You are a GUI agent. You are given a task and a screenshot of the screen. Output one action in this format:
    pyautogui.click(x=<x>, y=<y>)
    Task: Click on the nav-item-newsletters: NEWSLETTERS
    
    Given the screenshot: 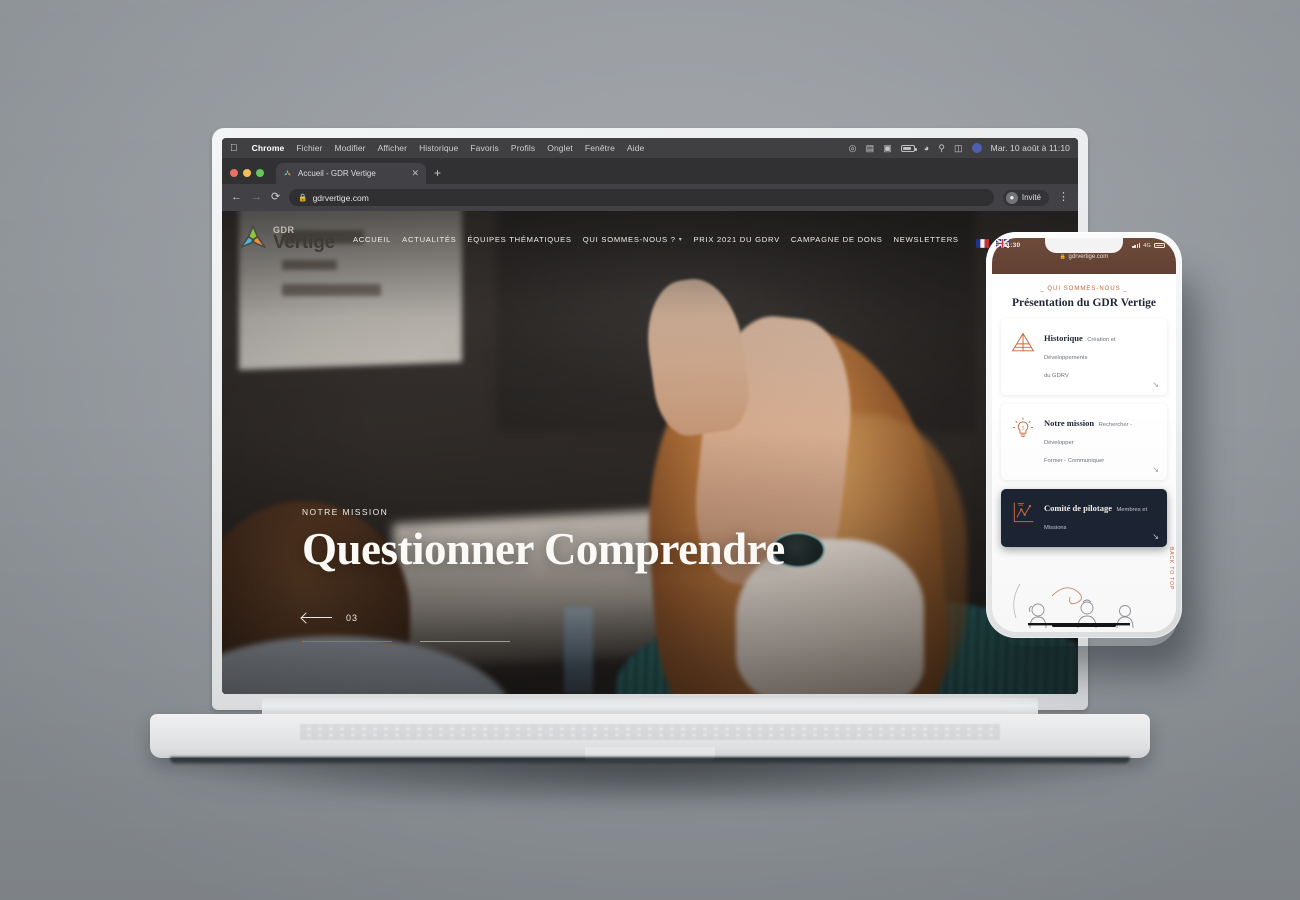 What is the action you would take?
    pyautogui.click(x=926, y=239)
    